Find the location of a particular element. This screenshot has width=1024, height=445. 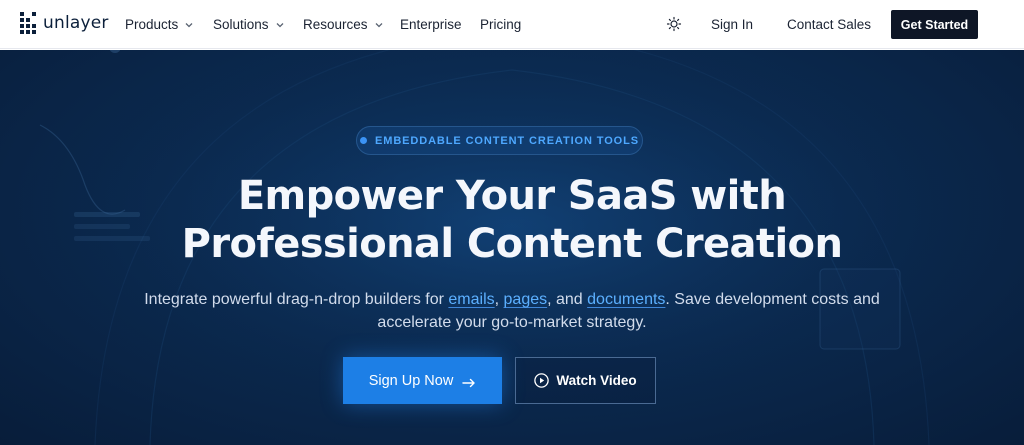

contact-sales-link: Contact Sales is located at coordinates (829, 24).